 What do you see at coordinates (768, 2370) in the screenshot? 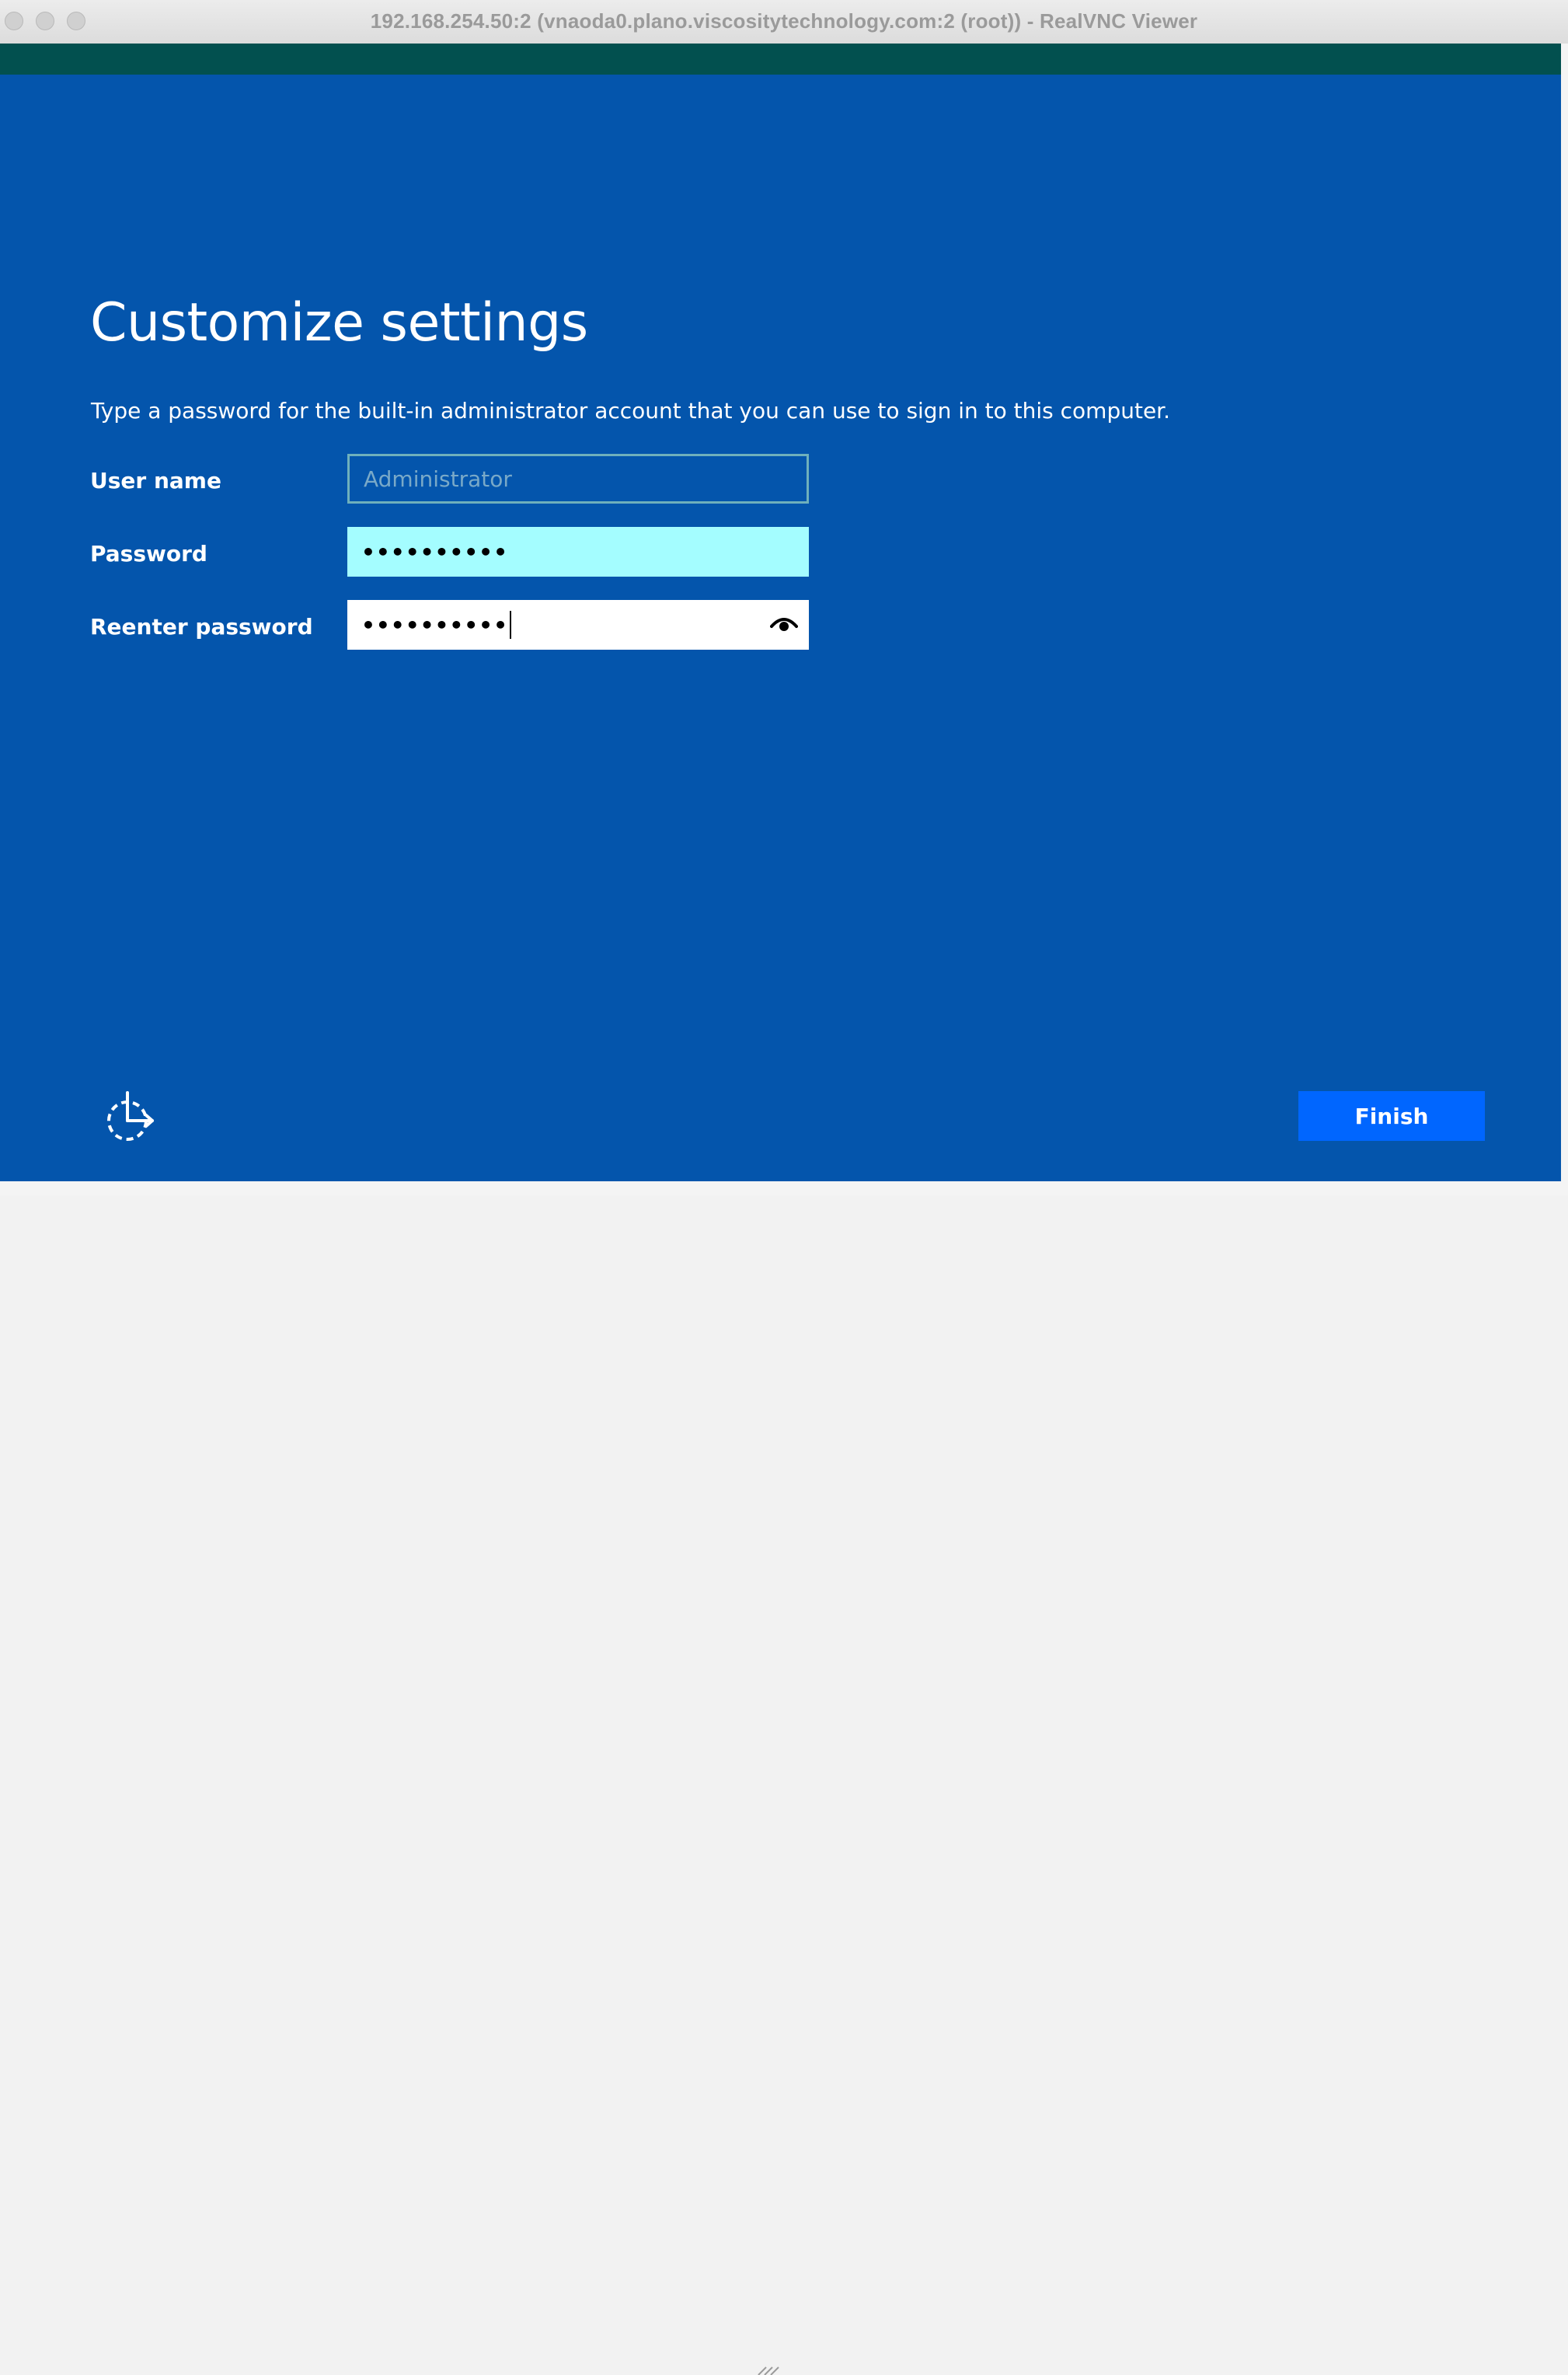
I see `resize-grip-icon` at bounding box center [768, 2370].